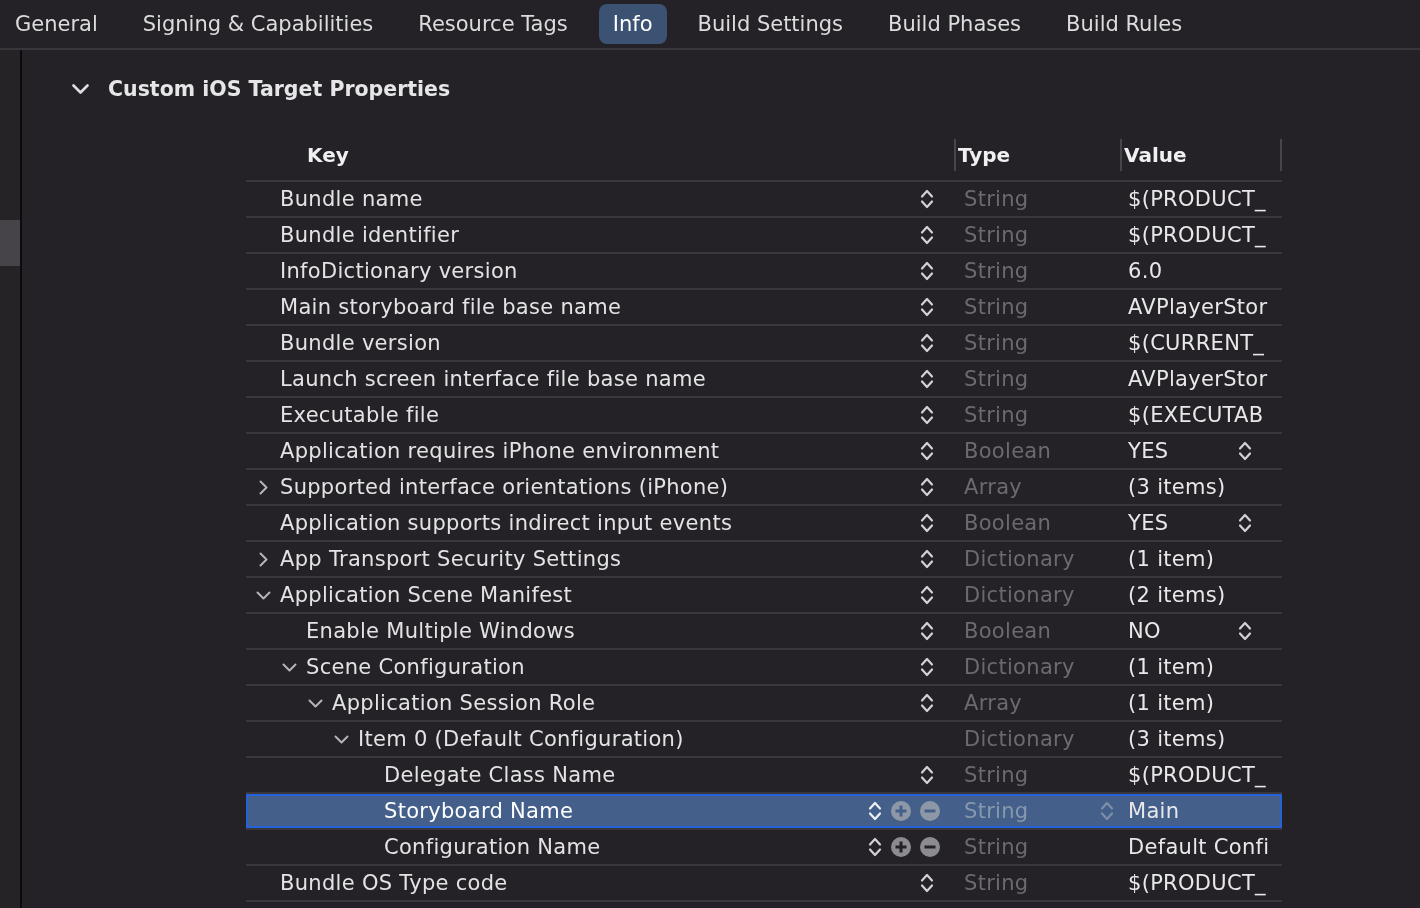  What do you see at coordinates (764, 524) in the screenshot?
I see `table-row: Application supports indirect input events Boolean YES` at bounding box center [764, 524].